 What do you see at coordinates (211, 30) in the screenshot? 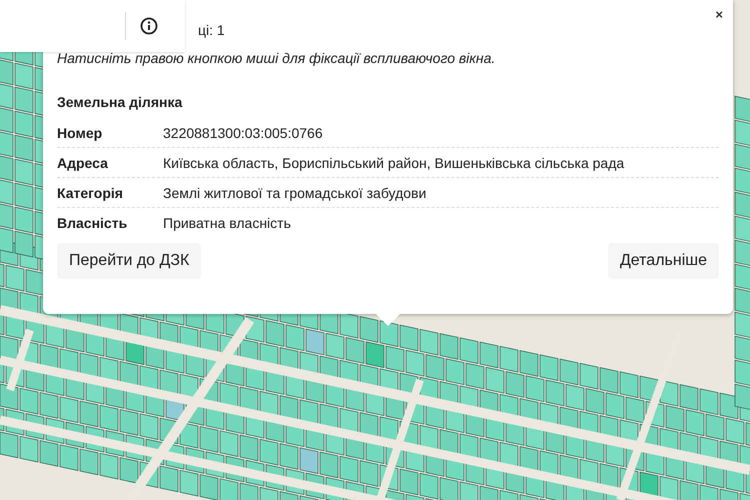
I see `feature-counter: ці: 1` at bounding box center [211, 30].